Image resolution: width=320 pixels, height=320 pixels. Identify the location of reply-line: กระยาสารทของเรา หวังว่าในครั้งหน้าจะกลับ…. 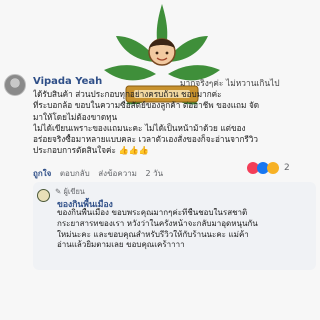
(157, 223).